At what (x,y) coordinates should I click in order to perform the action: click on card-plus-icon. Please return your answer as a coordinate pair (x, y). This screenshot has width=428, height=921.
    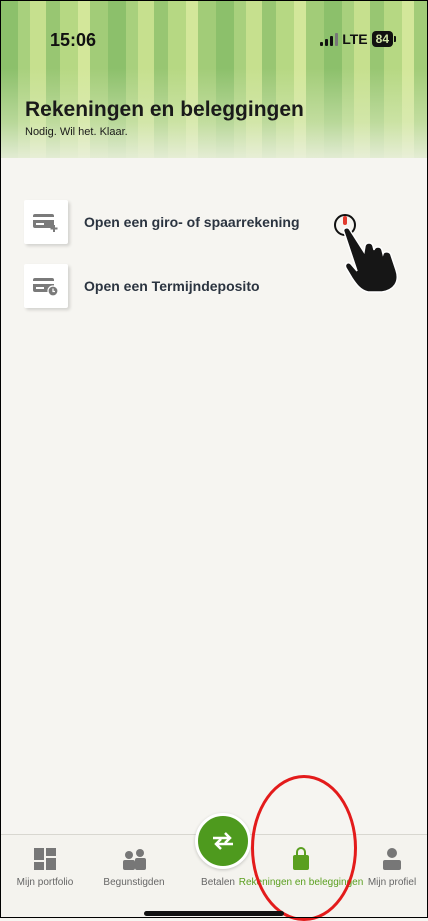
    Looking at the image, I should click on (46, 222).